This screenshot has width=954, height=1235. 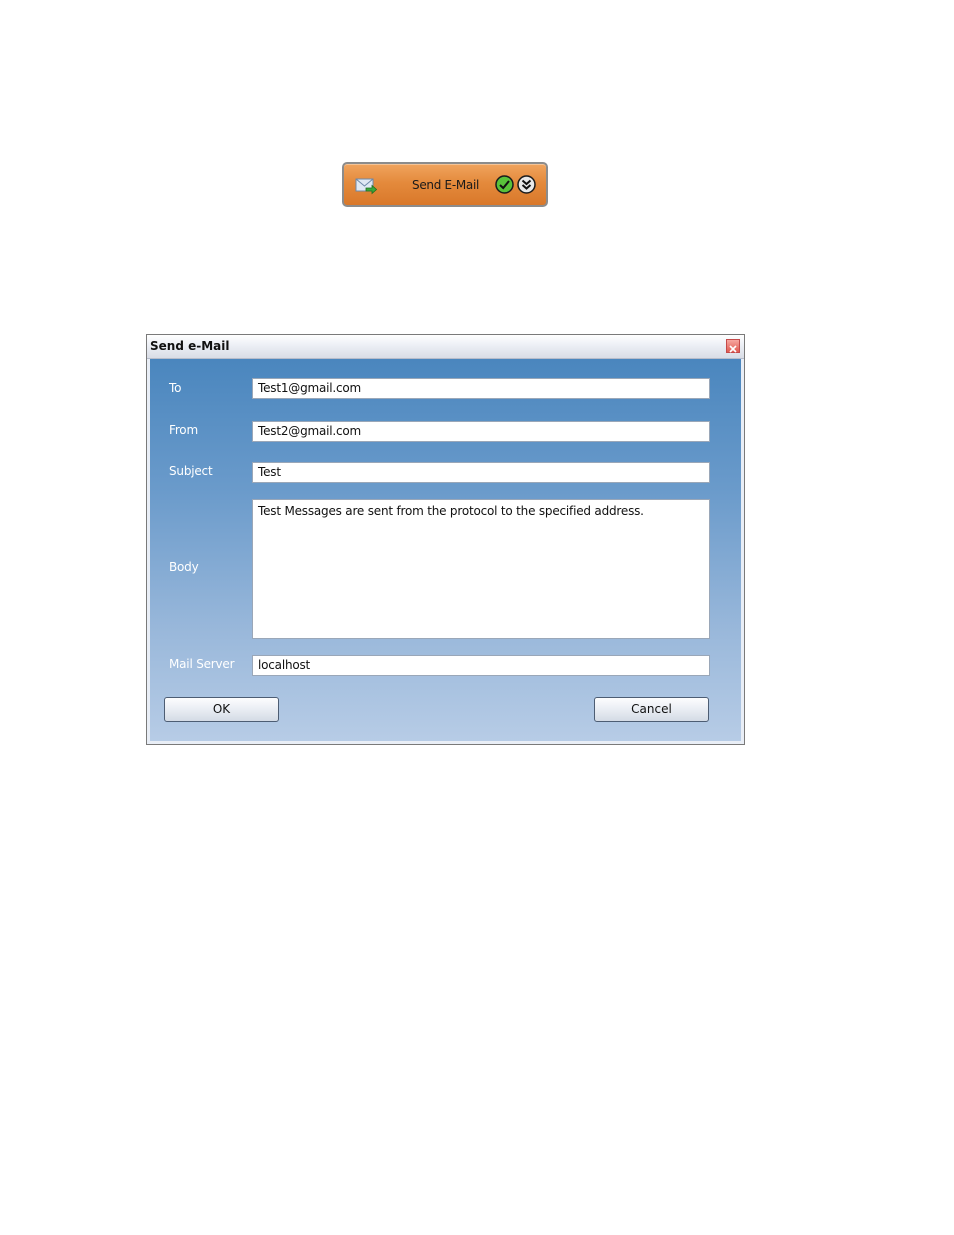 I want to click on ok-button: OK, so click(x=221, y=709).